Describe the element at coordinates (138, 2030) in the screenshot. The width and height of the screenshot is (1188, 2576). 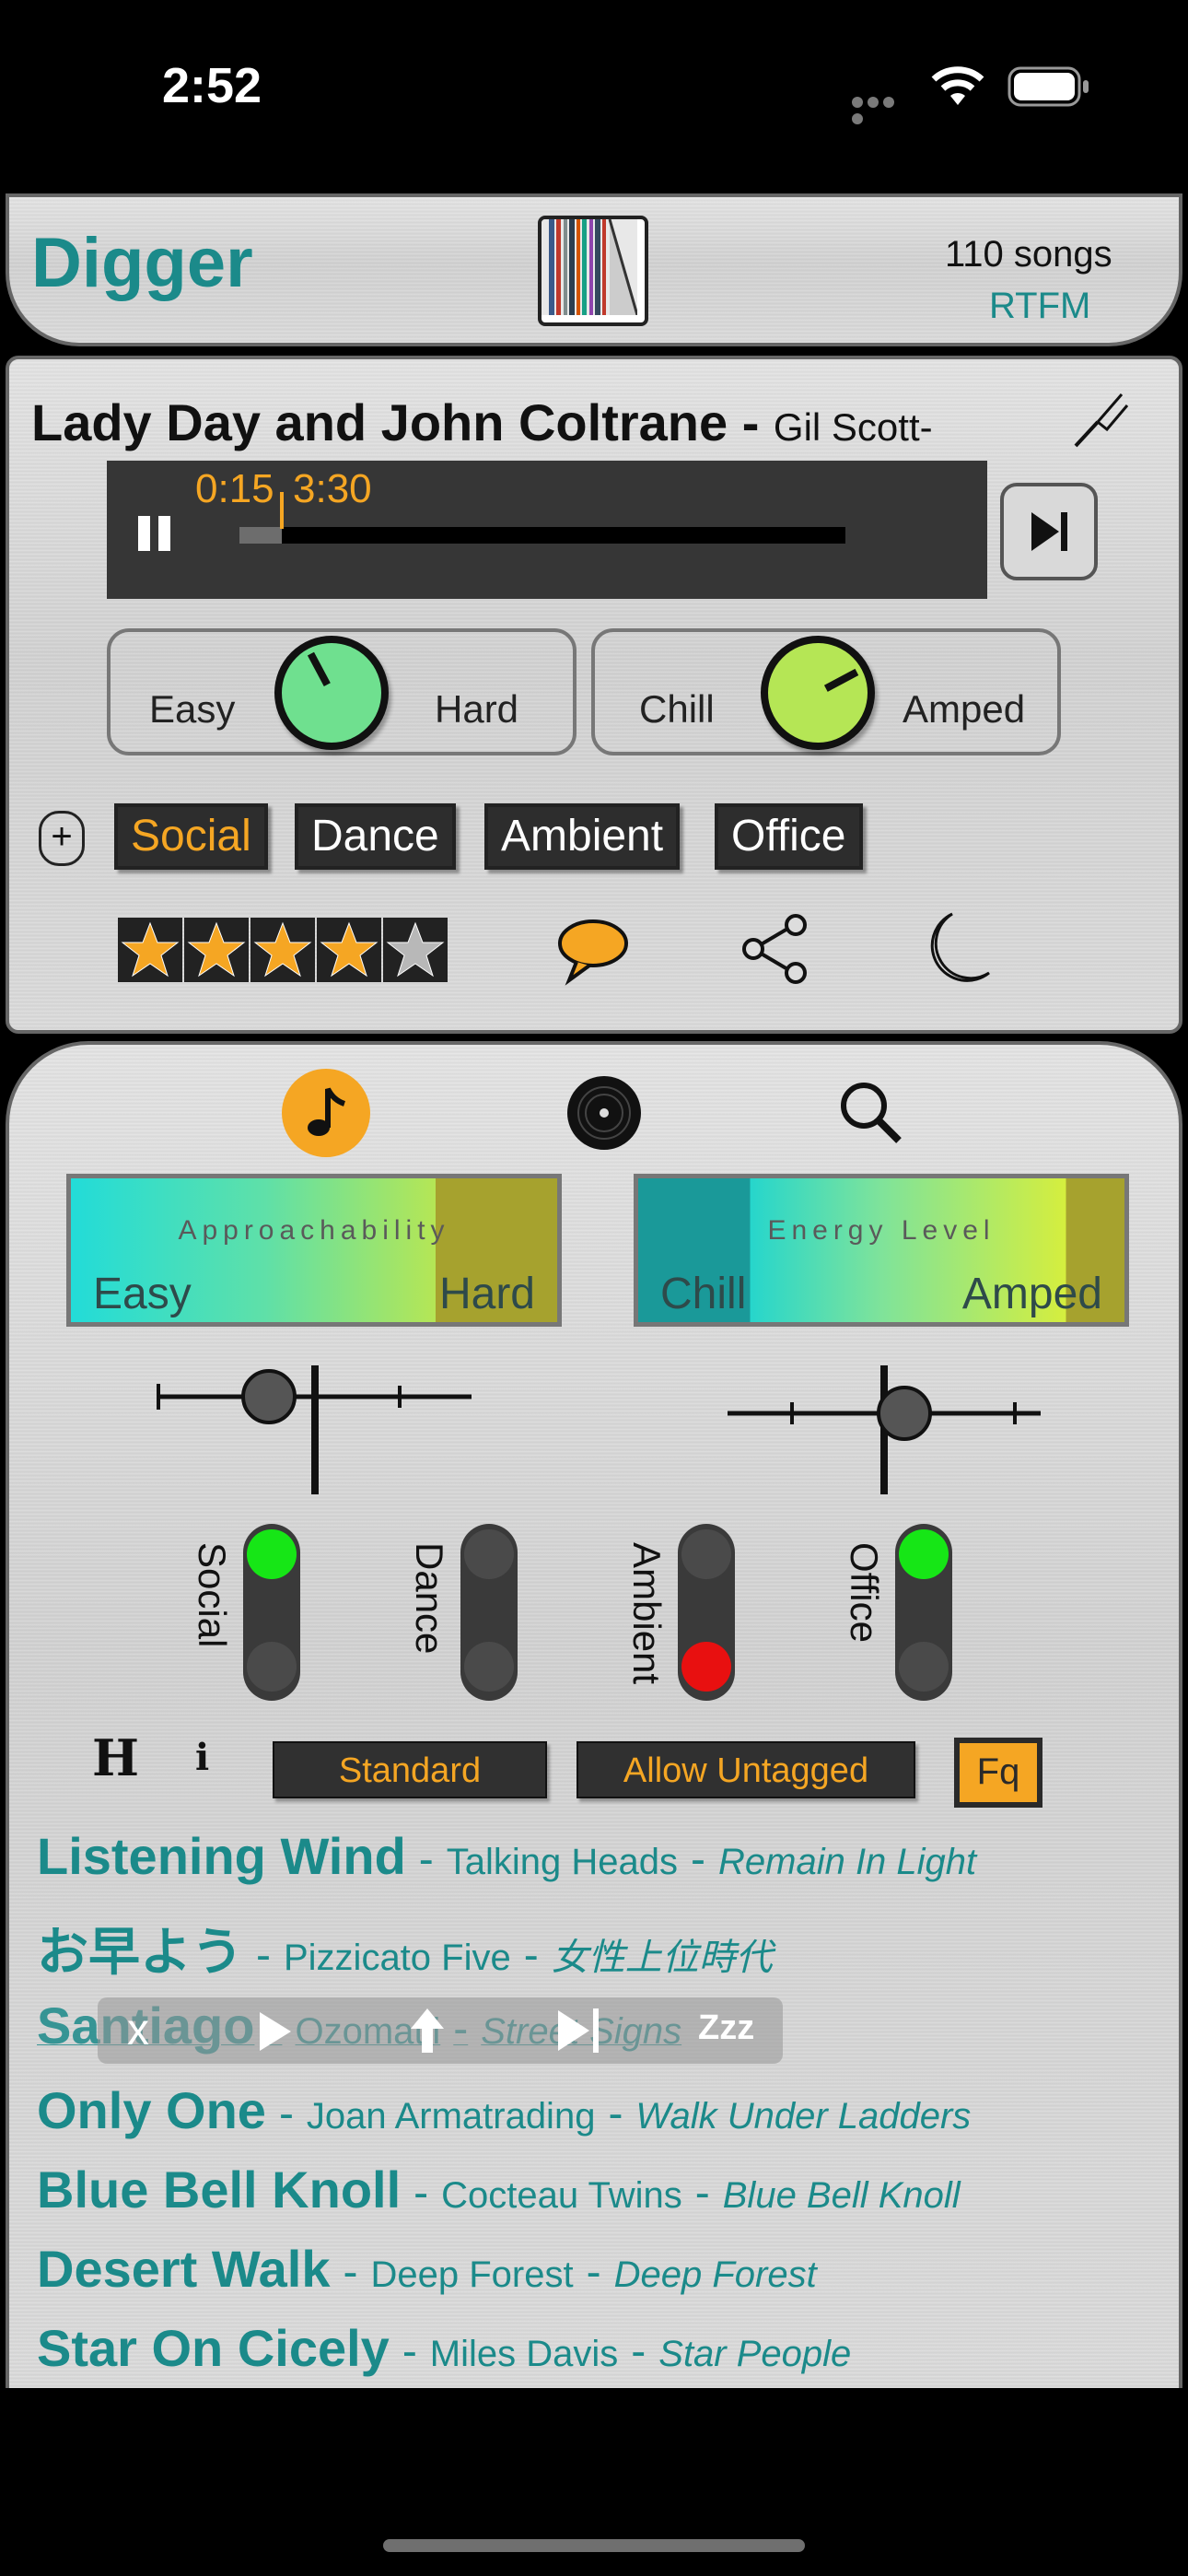
I see `dismiss-button: x` at that location.